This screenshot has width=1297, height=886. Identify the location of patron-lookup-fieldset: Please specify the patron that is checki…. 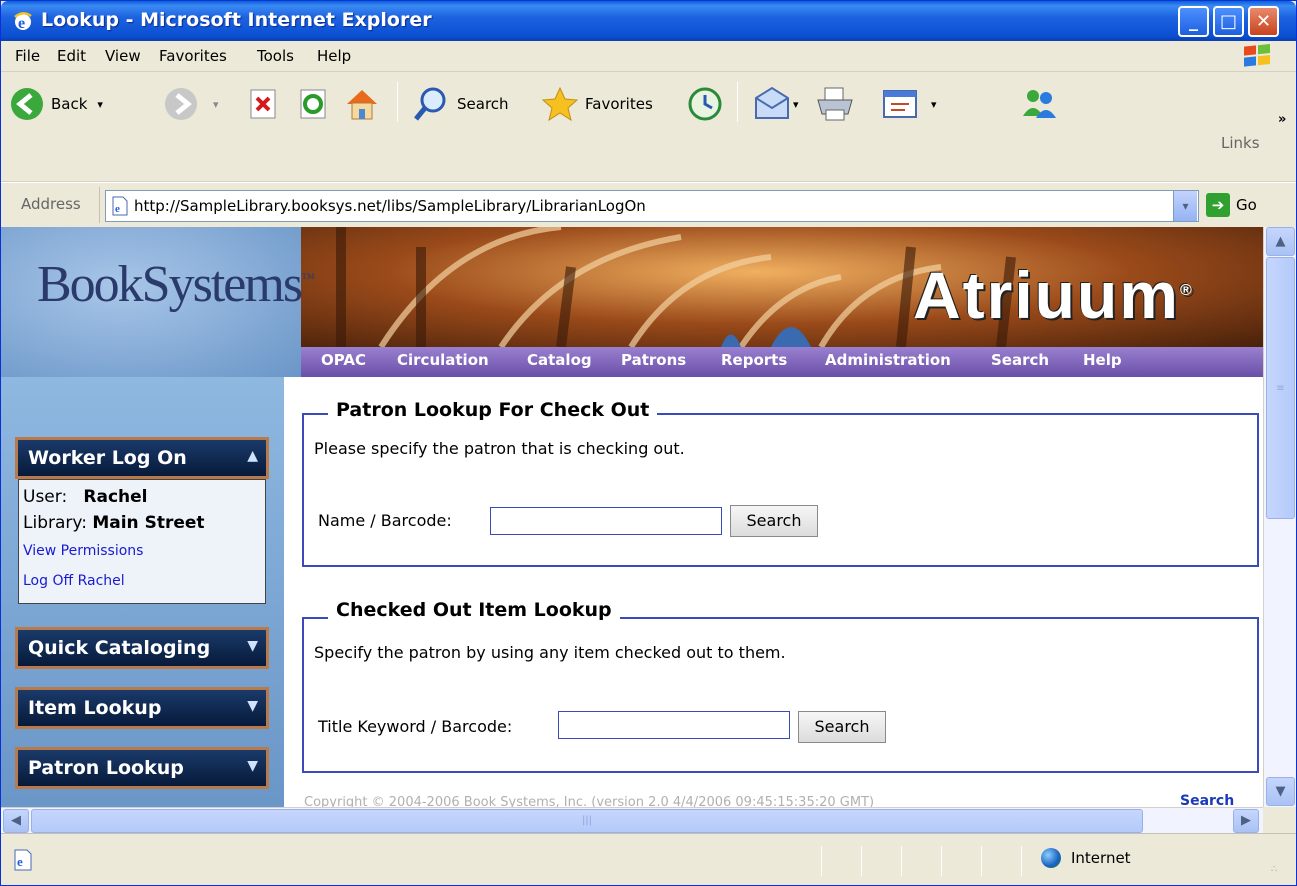
(780, 490).